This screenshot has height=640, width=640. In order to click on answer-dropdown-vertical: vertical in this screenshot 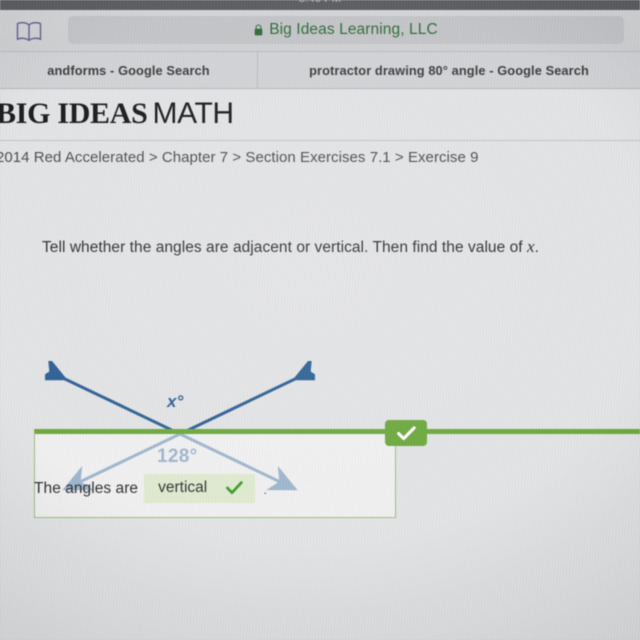, I will do `click(200, 488)`.